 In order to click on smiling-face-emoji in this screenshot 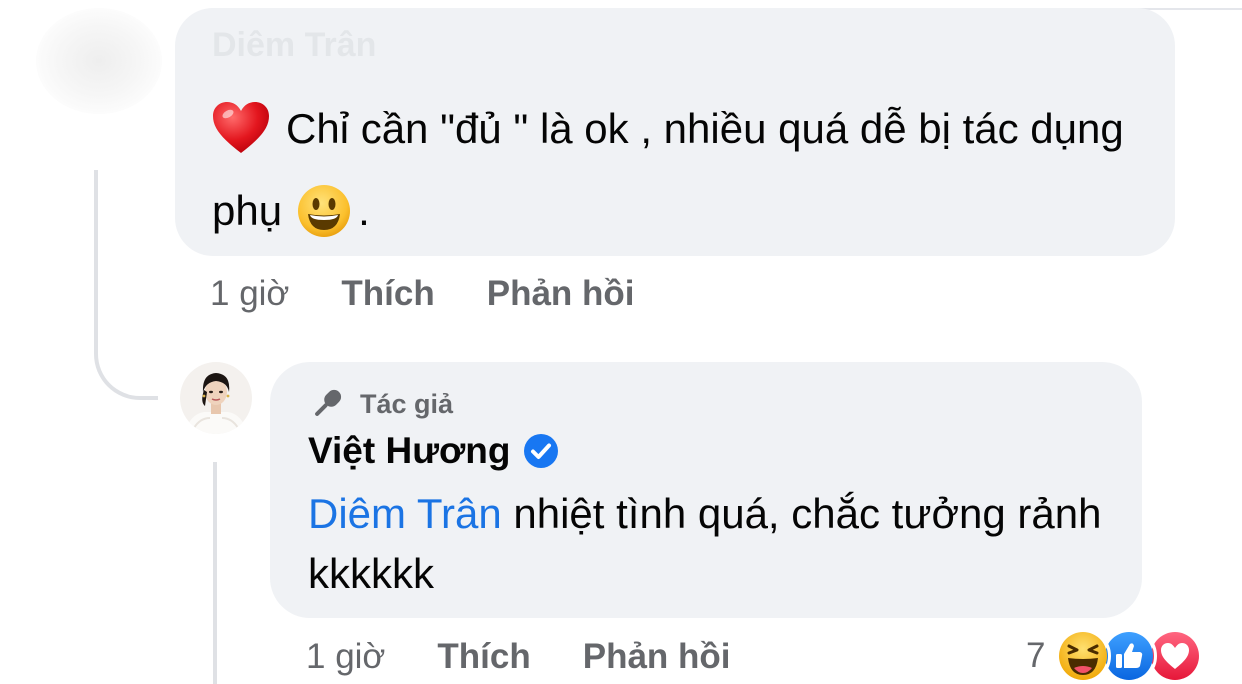, I will do `click(324, 211)`.